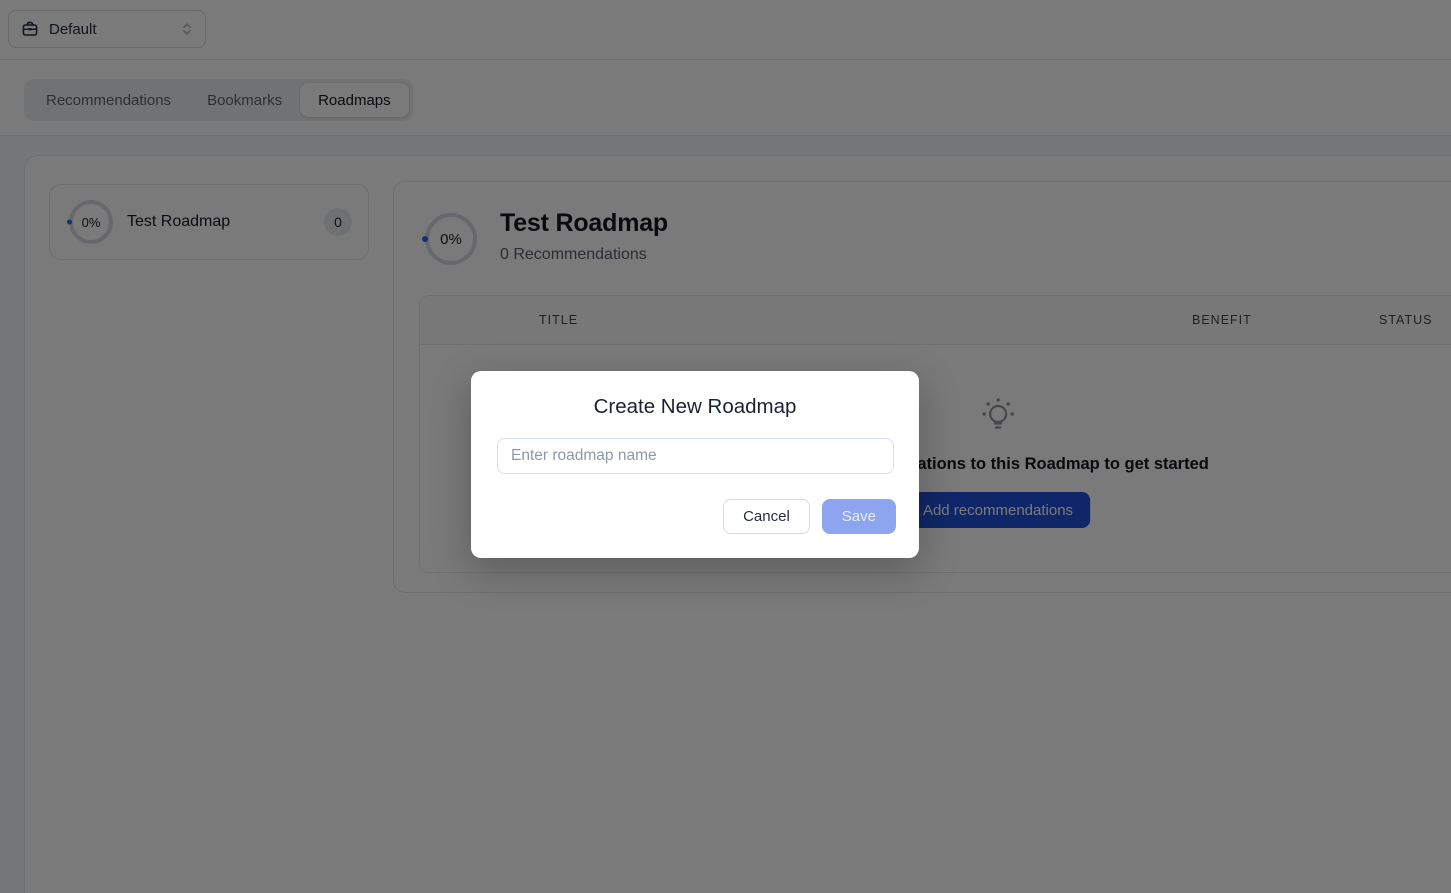  I want to click on create-roadmap-modal: Create New Roadmap Cancel Save, so click(695, 464).